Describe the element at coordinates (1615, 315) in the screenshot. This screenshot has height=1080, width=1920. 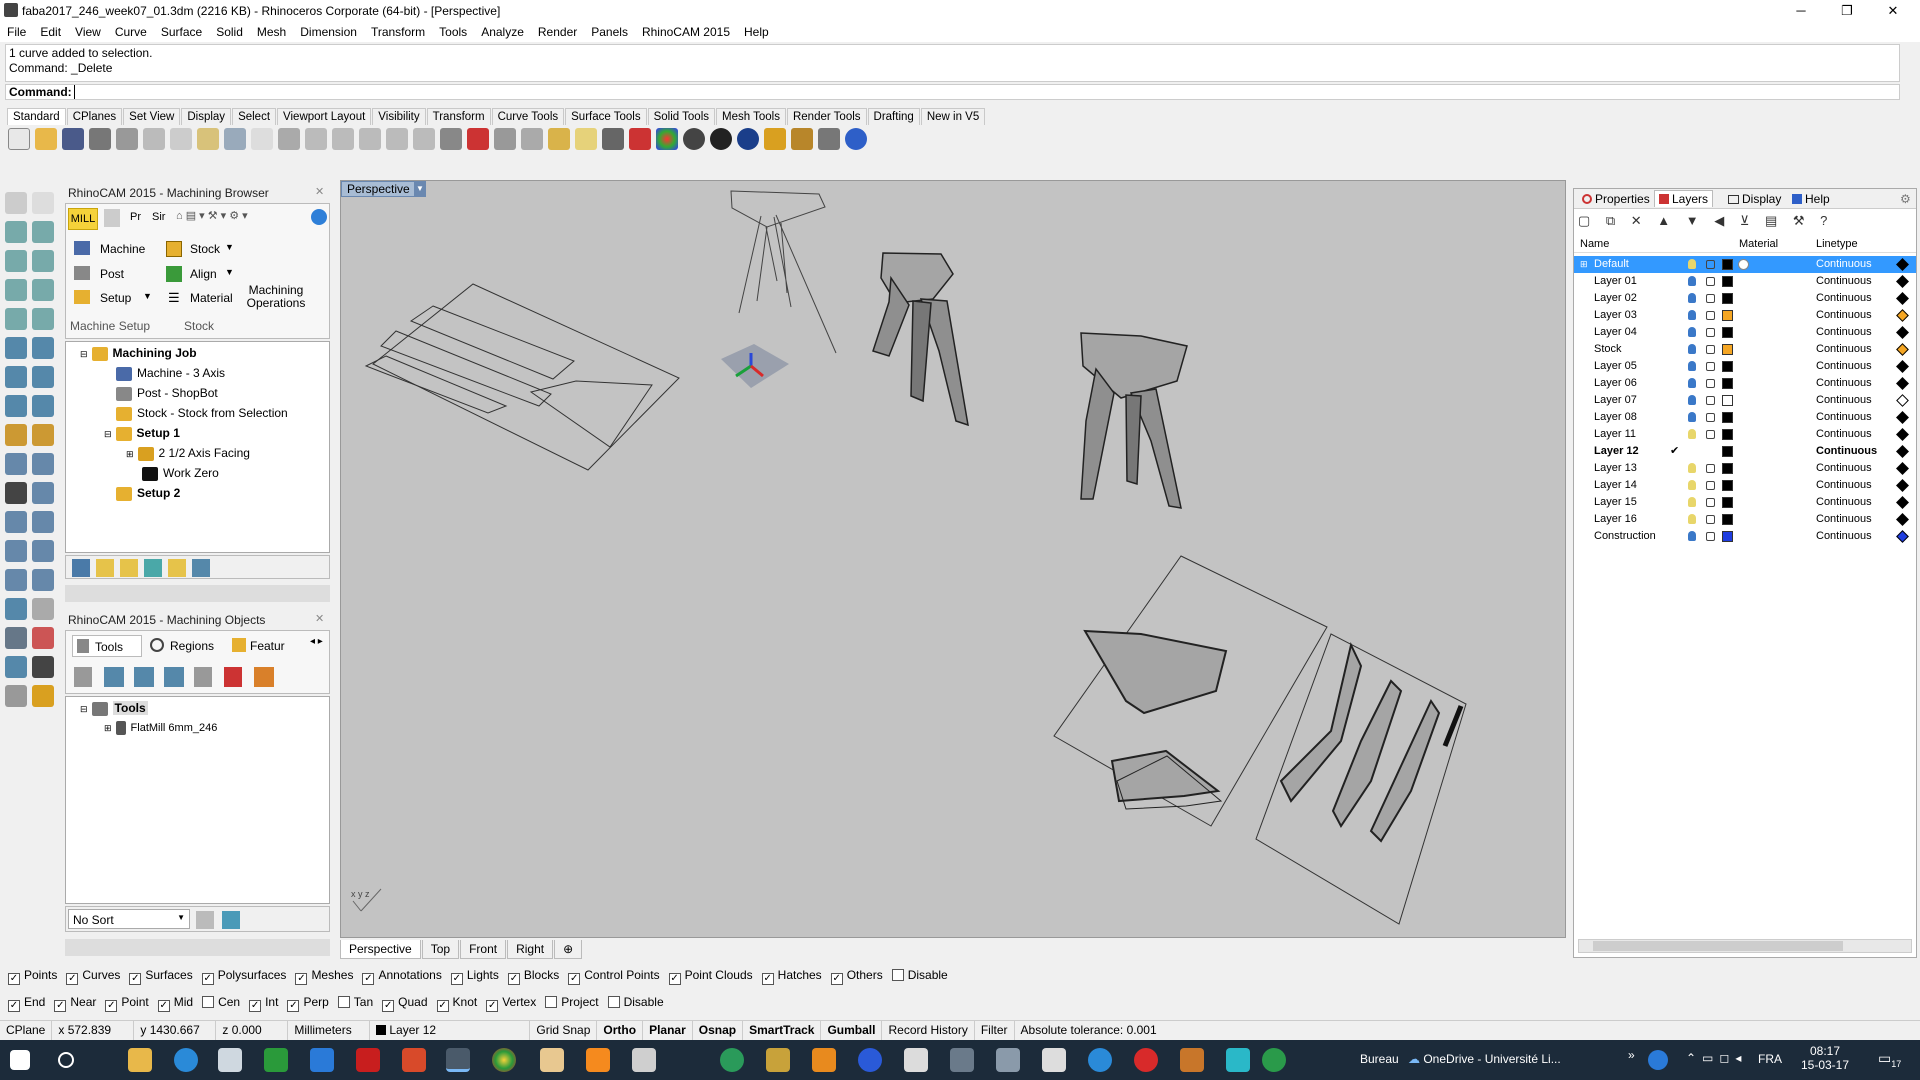
I see `layer-name: Layer 03` at that location.